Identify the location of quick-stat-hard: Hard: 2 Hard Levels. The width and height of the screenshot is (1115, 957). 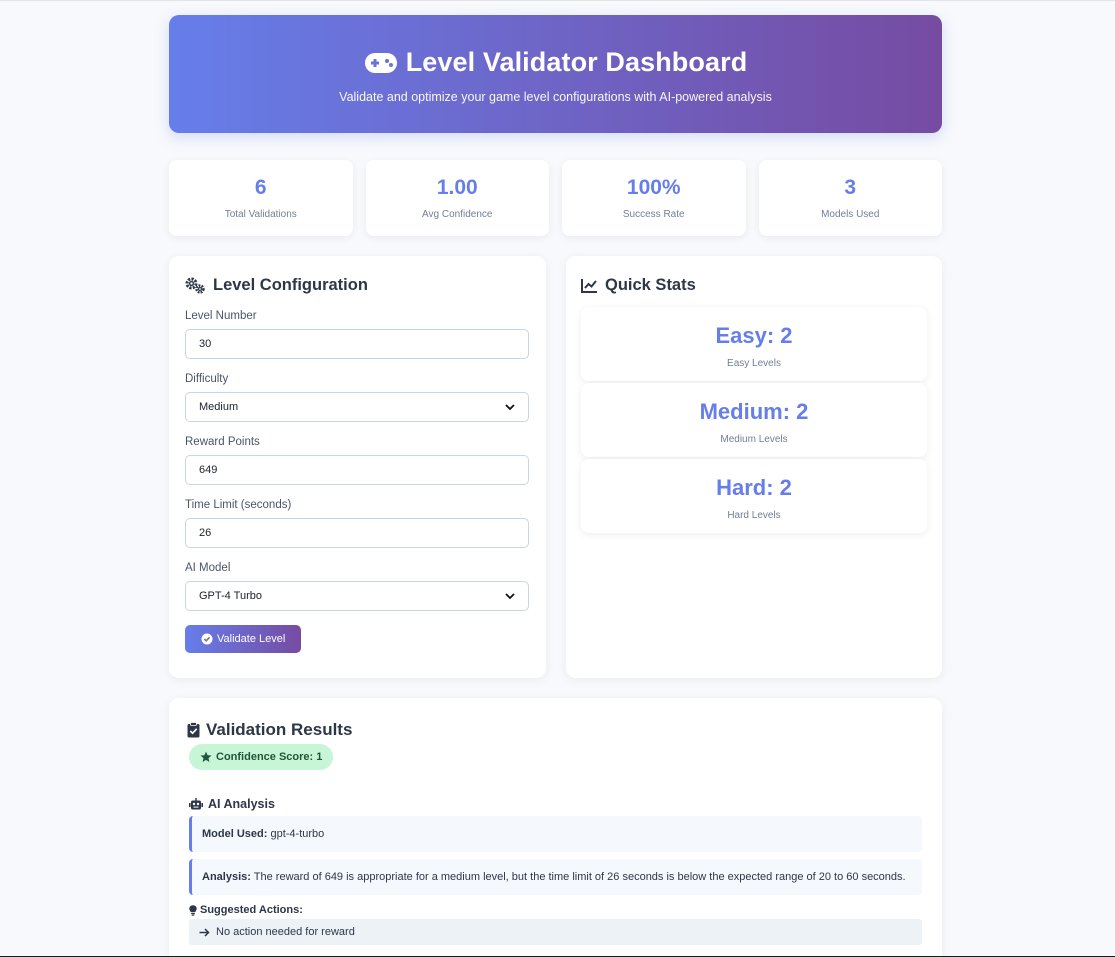
(754, 496).